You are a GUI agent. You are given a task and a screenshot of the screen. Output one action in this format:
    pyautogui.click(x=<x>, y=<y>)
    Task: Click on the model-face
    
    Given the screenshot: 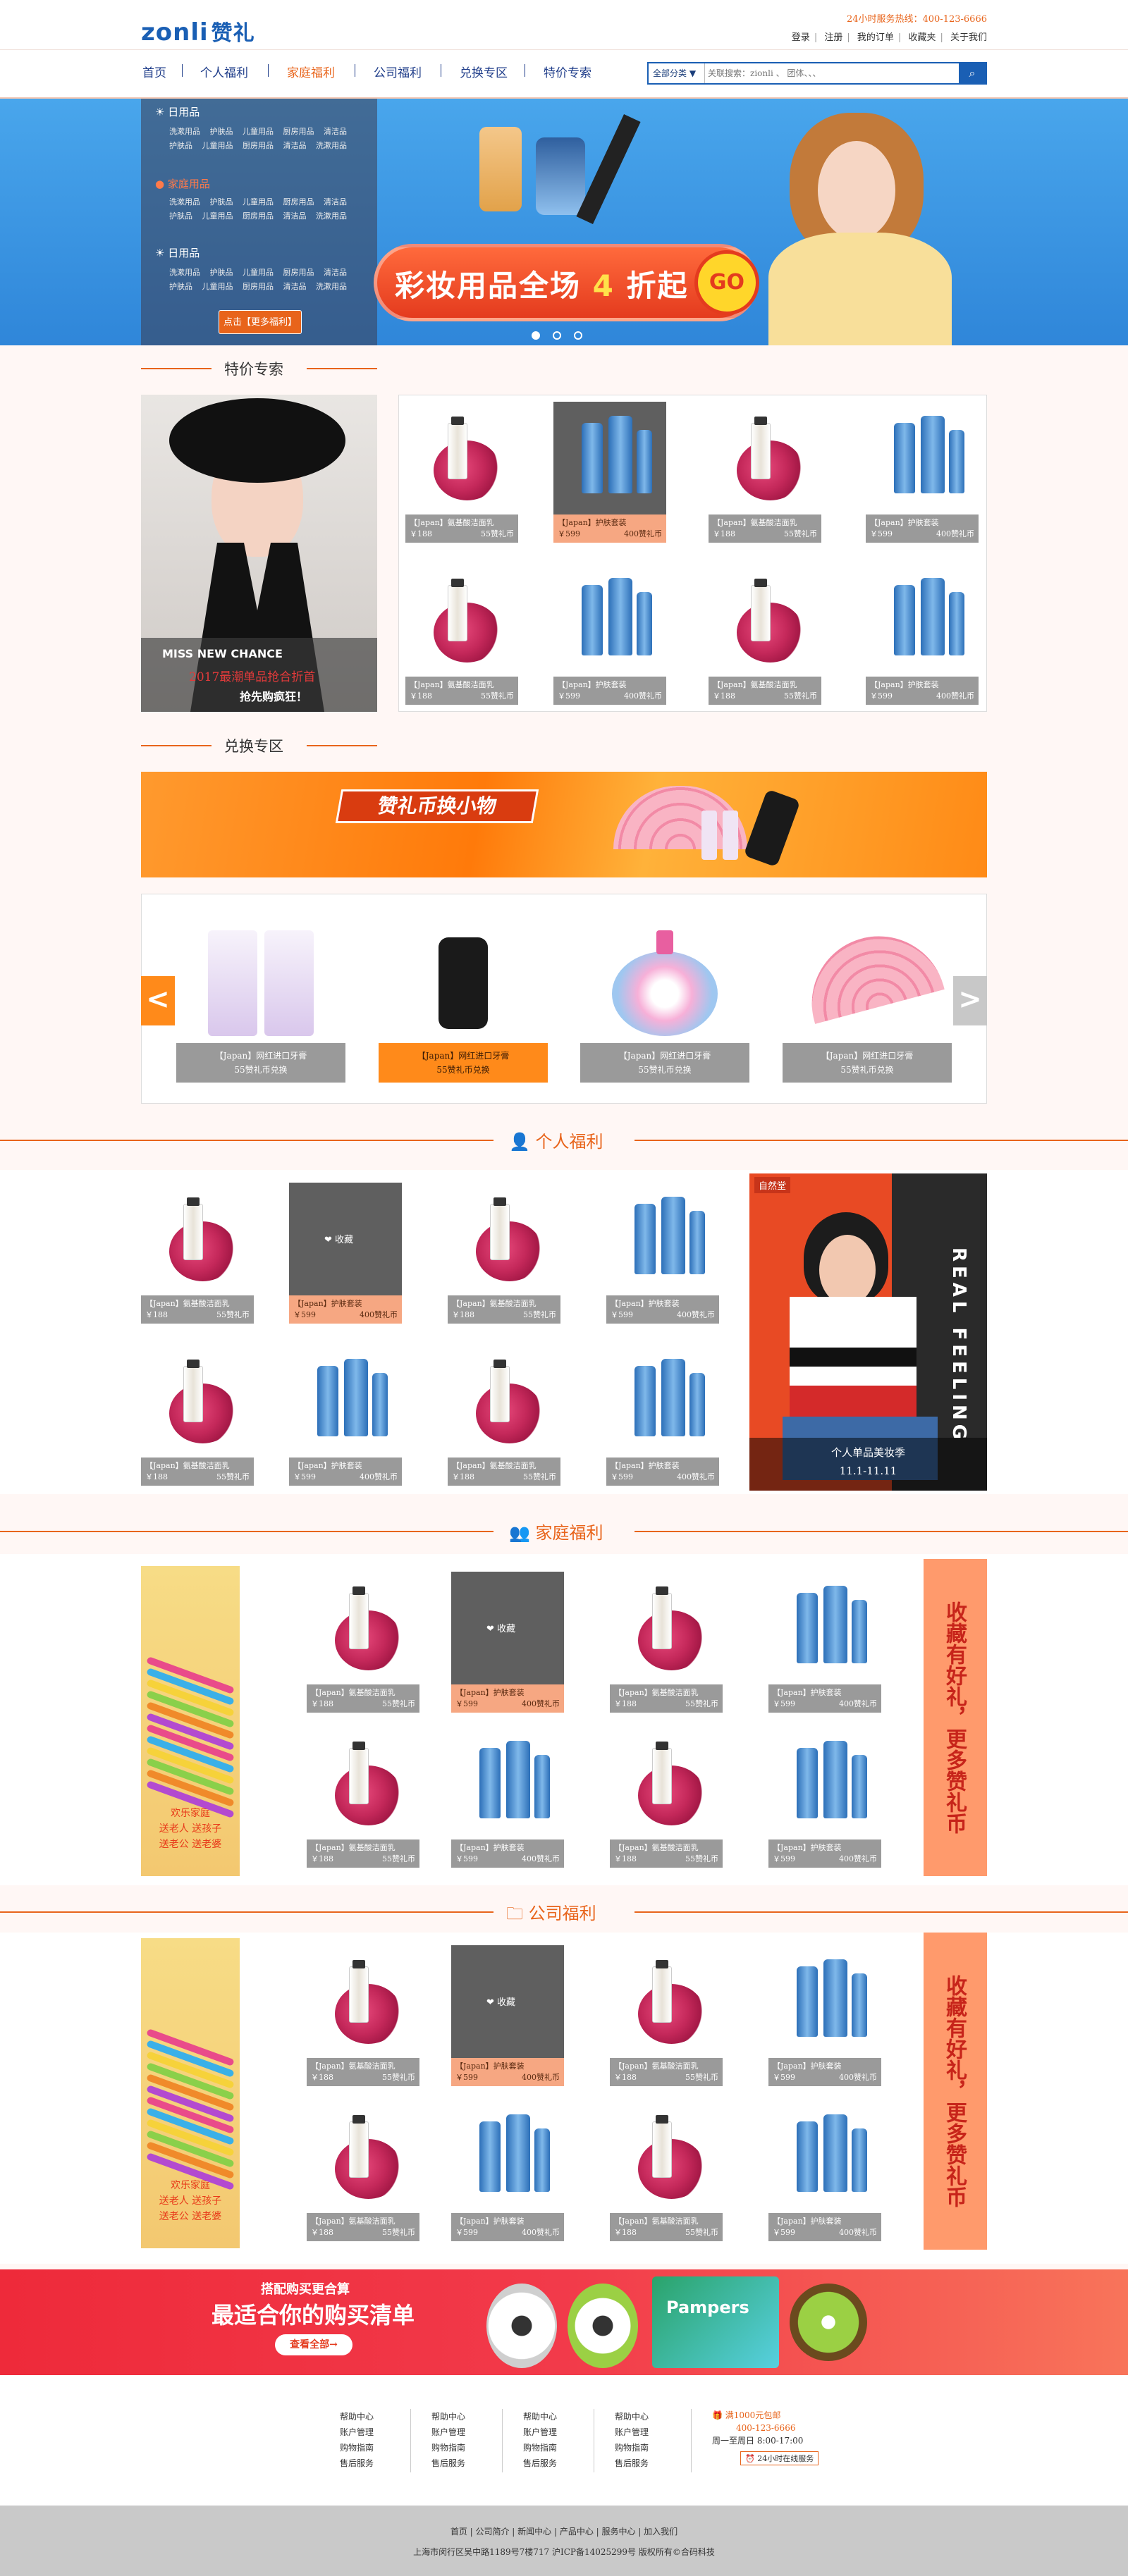 What is the action you would take?
    pyautogui.click(x=856, y=190)
    